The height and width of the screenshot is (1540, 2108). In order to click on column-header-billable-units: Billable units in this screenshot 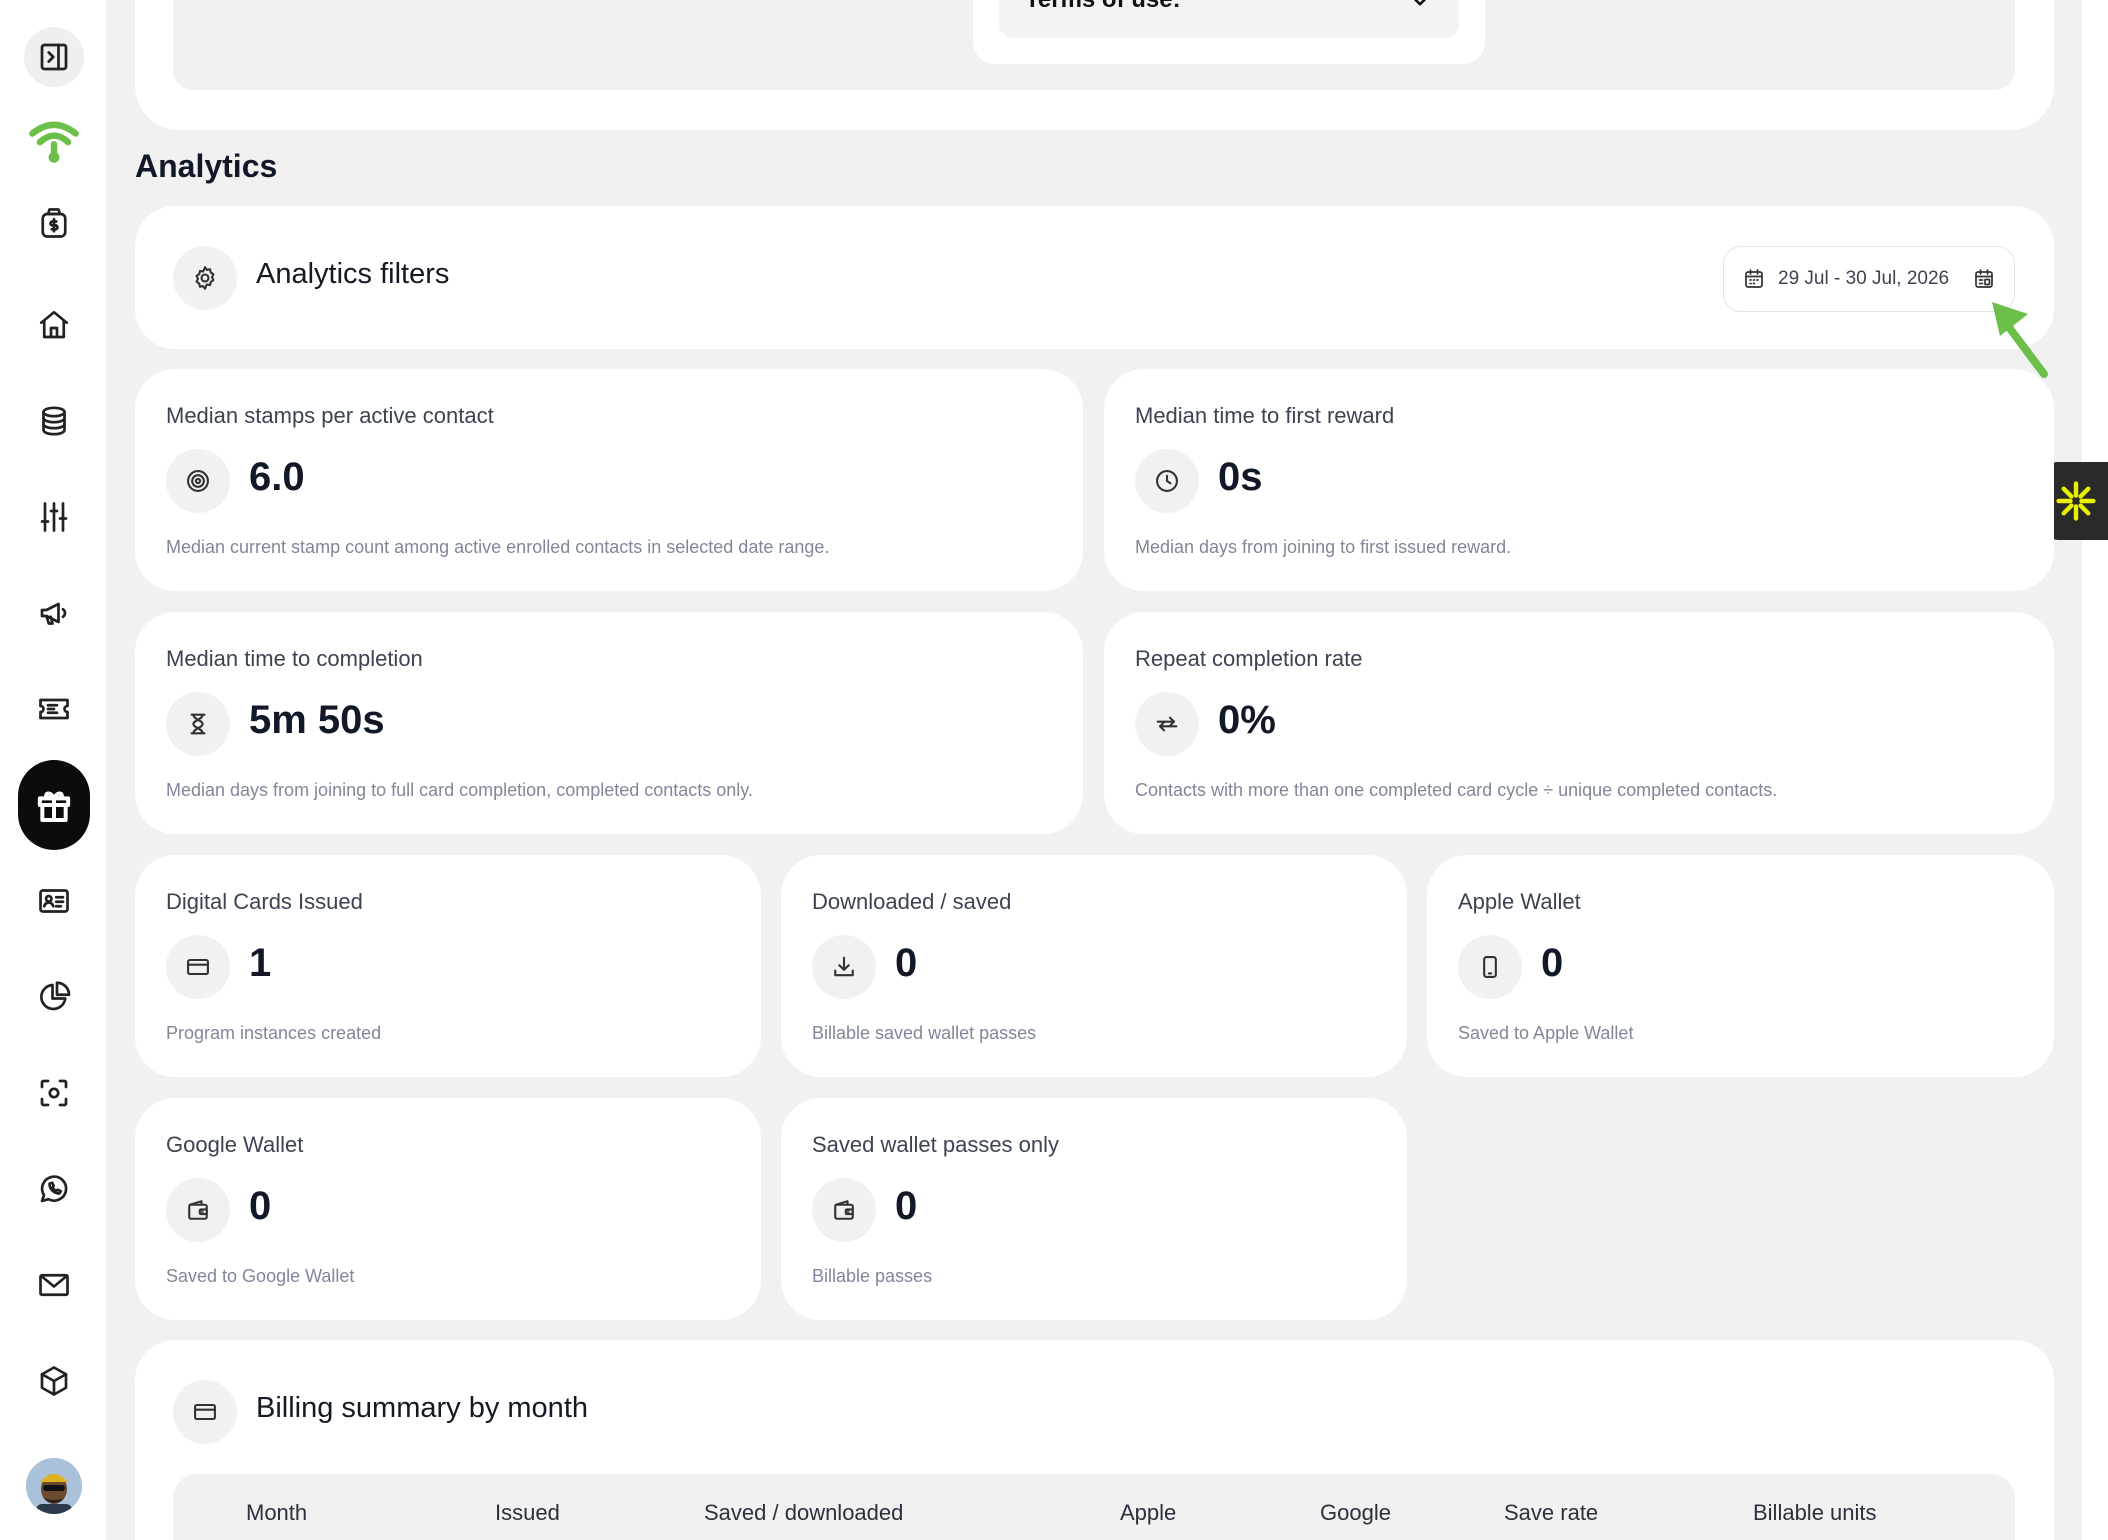, I will do `click(1815, 1513)`.